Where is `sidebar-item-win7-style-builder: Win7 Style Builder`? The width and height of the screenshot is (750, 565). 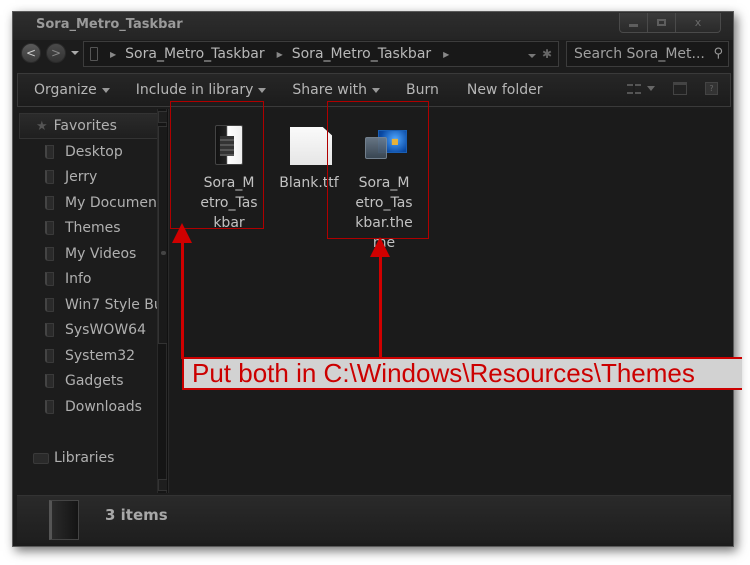
sidebar-item-win7-style-builder: Win7 Style Builder is located at coordinates (101, 305).